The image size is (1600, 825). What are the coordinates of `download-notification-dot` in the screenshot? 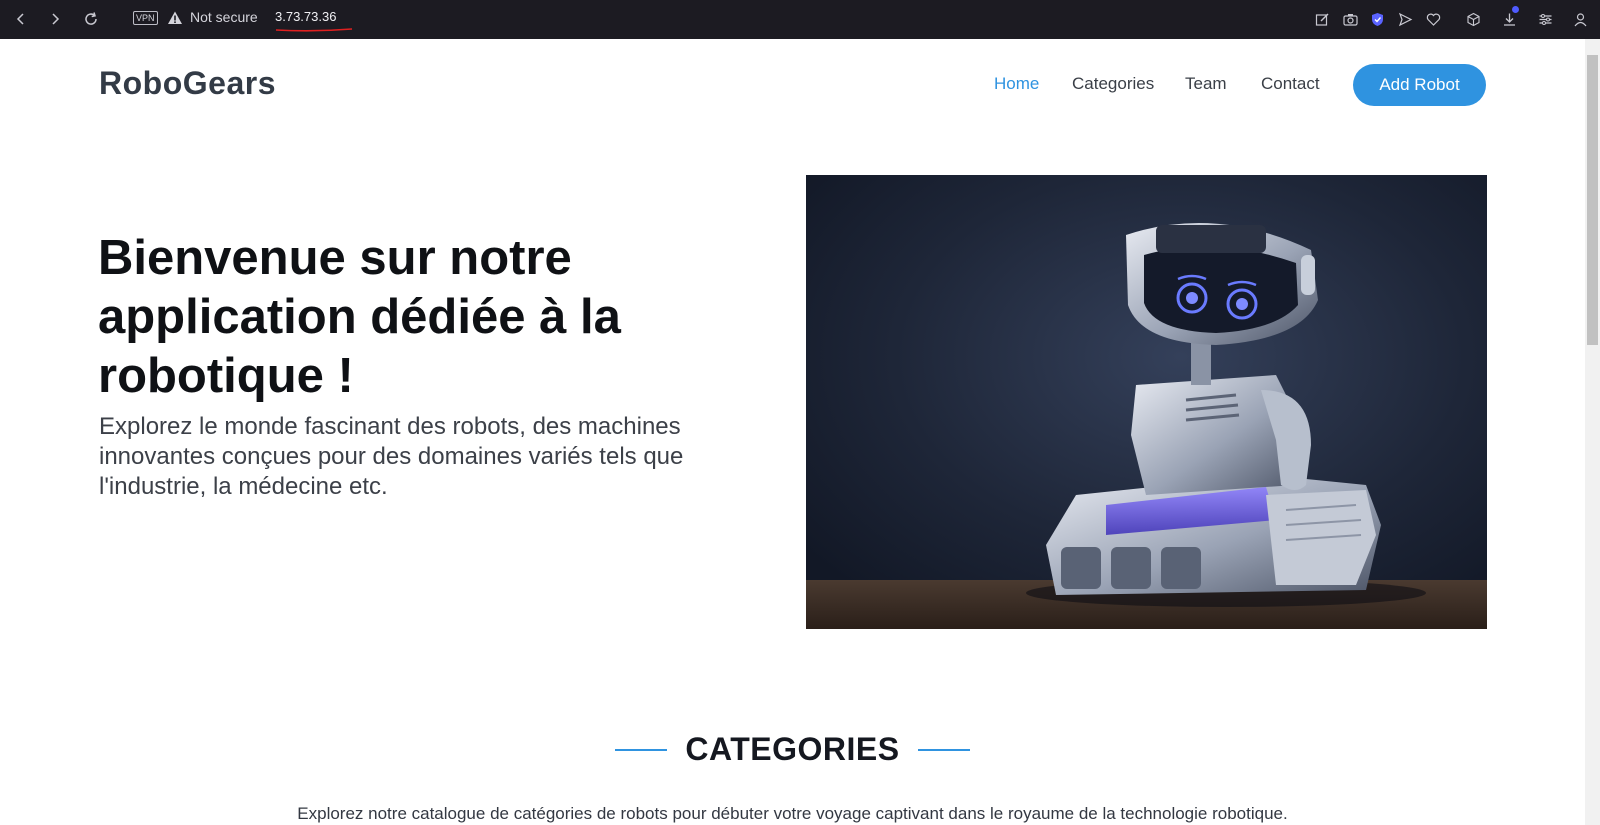 It's located at (1515, 9).